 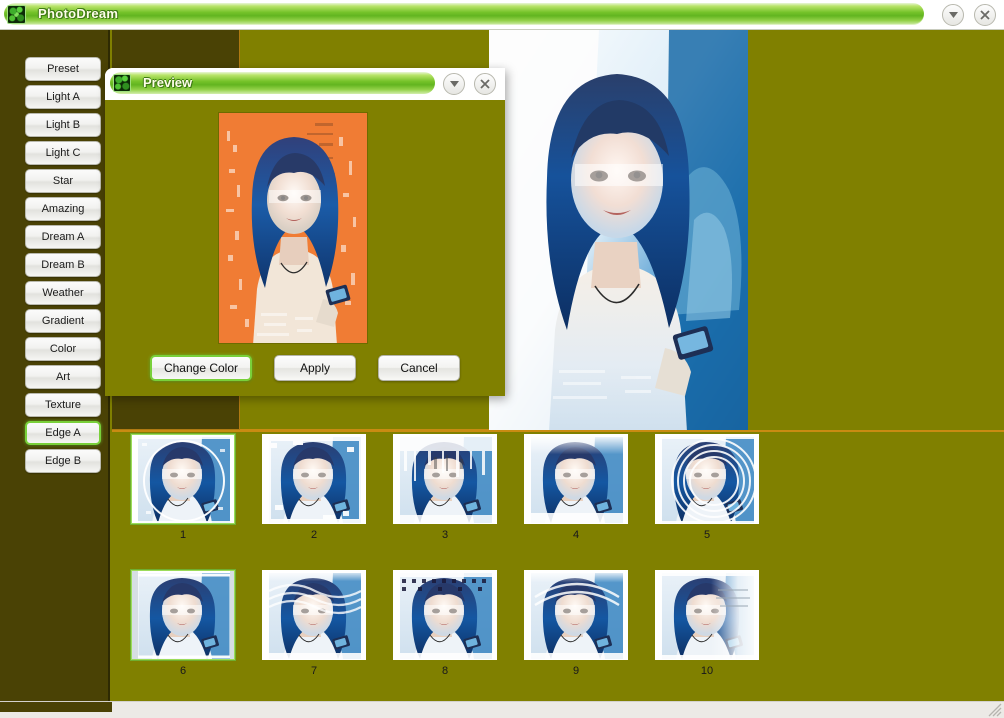 I want to click on thumbnail-label: 7, so click(x=314, y=671).